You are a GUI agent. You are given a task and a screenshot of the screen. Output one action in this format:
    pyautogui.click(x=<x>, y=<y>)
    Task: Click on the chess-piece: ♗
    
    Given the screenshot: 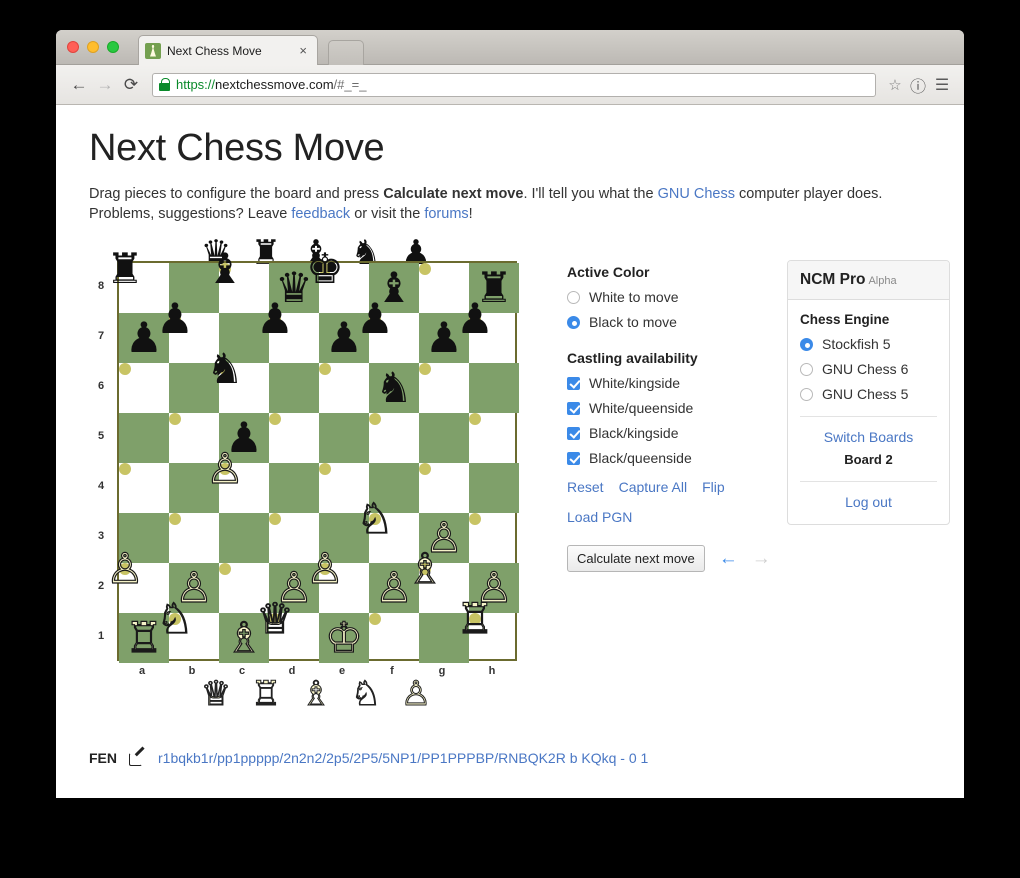 What is the action you would take?
    pyautogui.click(x=425, y=568)
    